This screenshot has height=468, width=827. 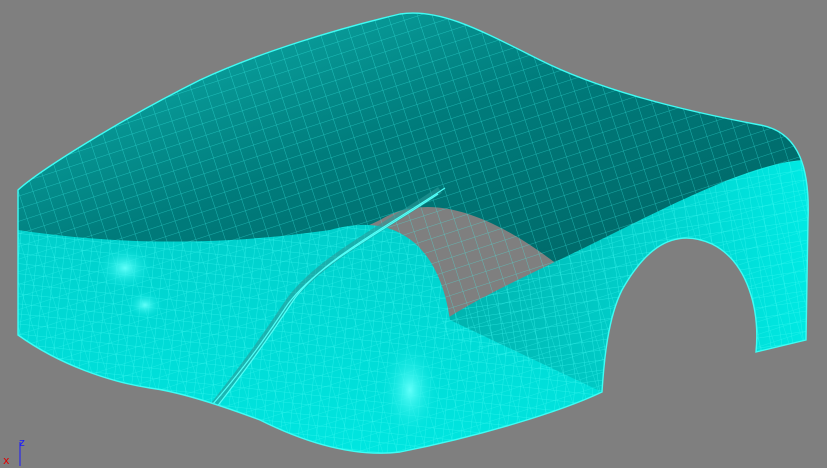 What do you see at coordinates (125, 268) in the screenshot?
I see `headlight-highlight-left` at bounding box center [125, 268].